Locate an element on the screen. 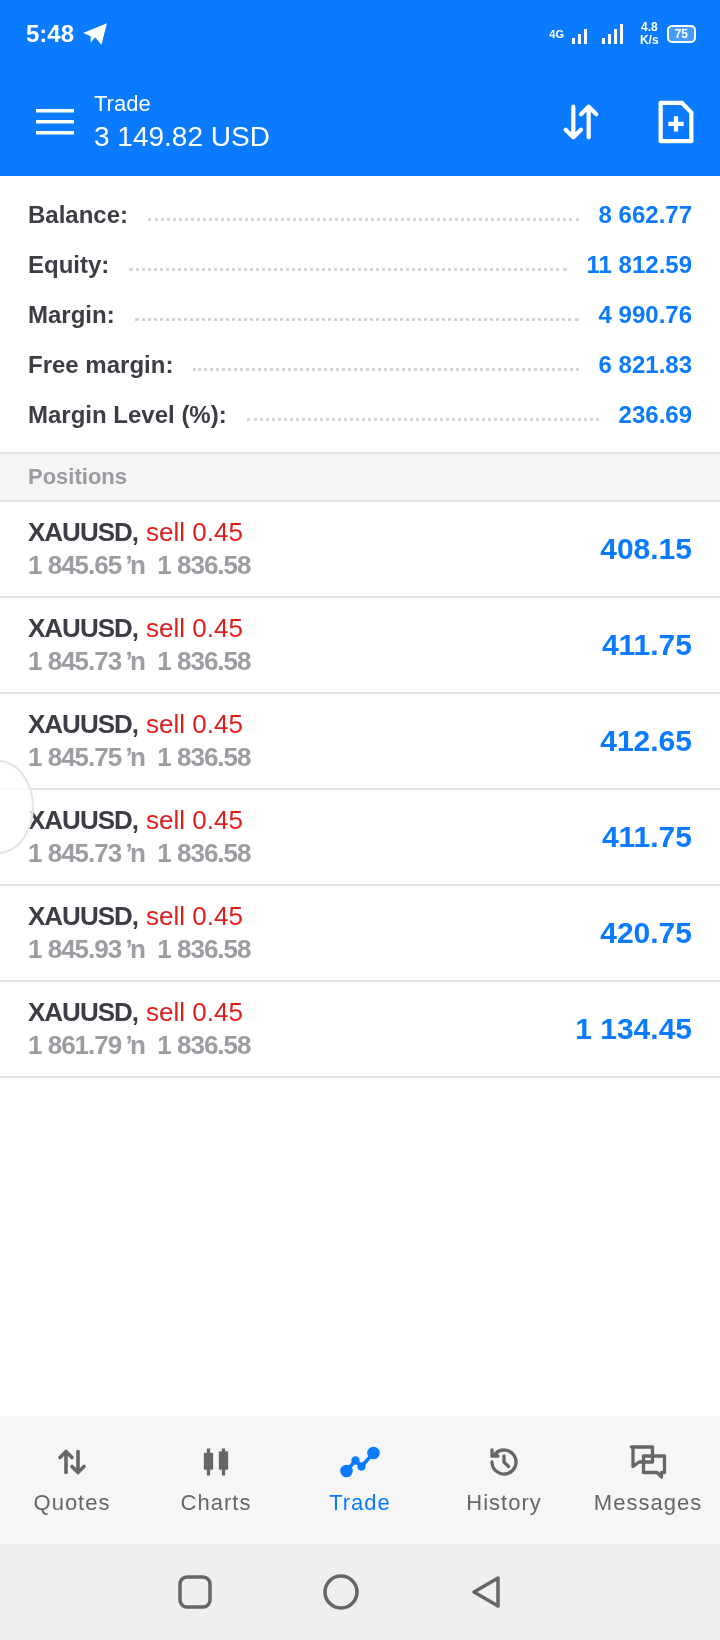 The width and height of the screenshot is (720, 1640). nav-tab: History is located at coordinates (504, 1480).